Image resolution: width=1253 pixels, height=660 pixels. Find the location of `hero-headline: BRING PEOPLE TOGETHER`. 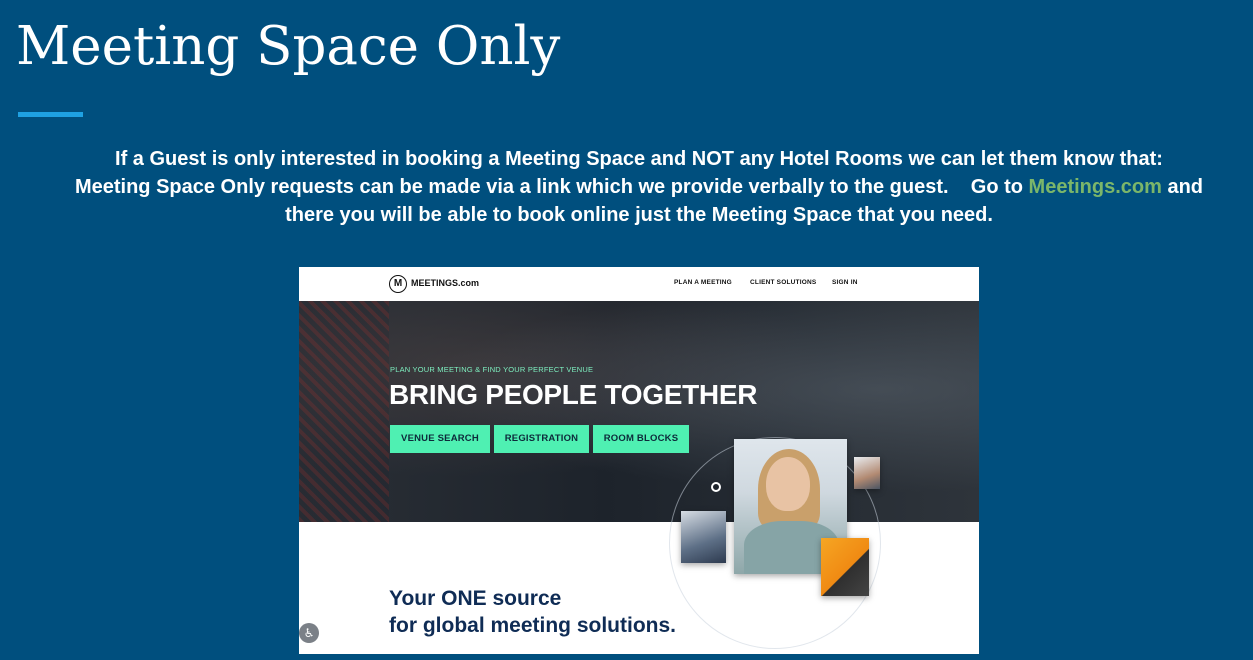

hero-headline: BRING PEOPLE TOGETHER is located at coordinates (573, 394).